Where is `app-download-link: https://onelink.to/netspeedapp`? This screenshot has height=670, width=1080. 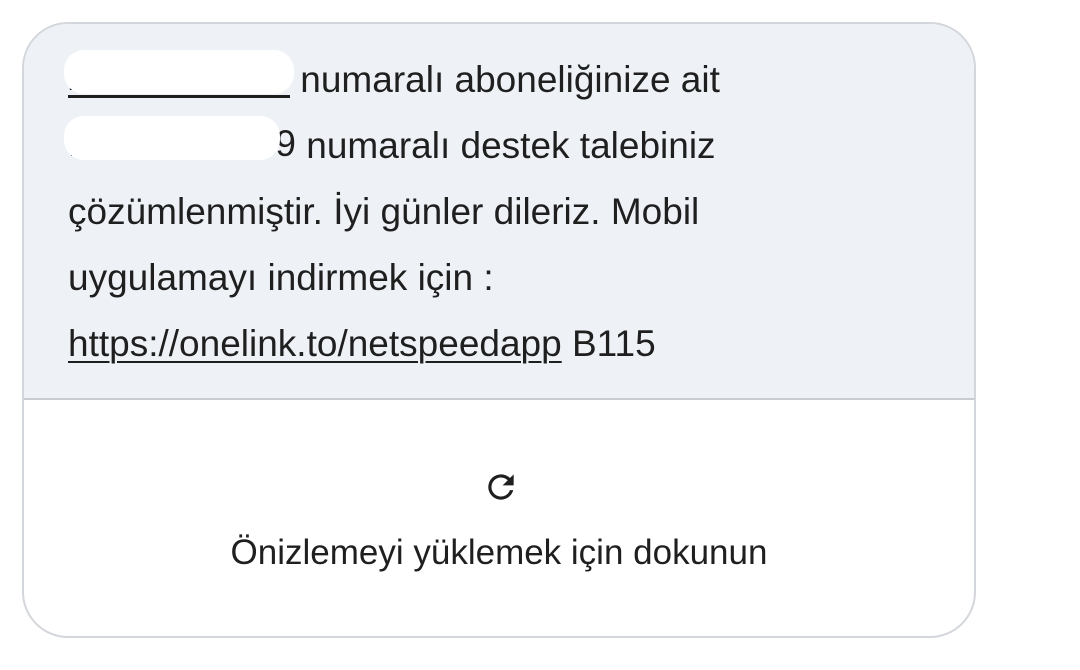 app-download-link: https://onelink.to/netspeedapp is located at coordinates (315, 343).